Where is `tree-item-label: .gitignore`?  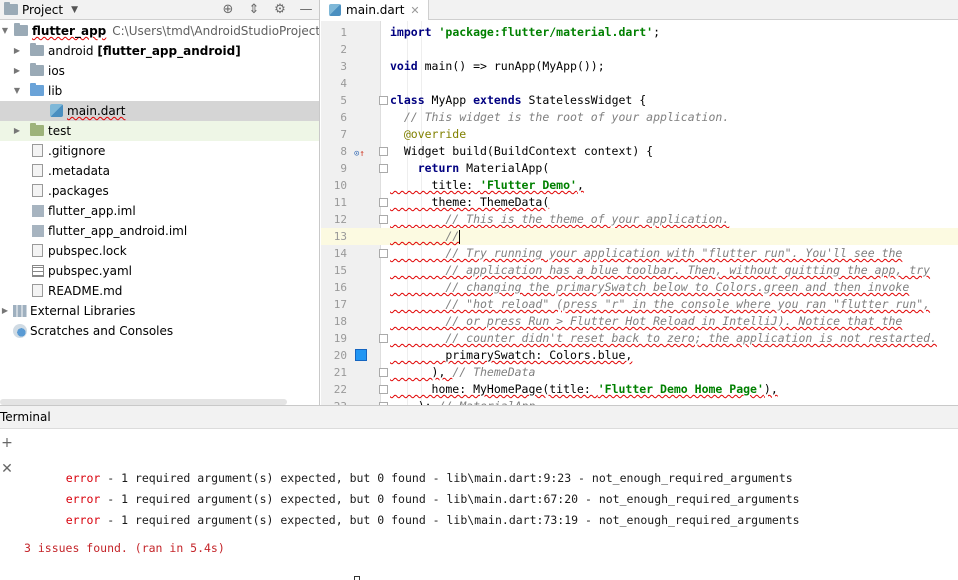
tree-item-label: .gitignore is located at coordinates (77, 151).